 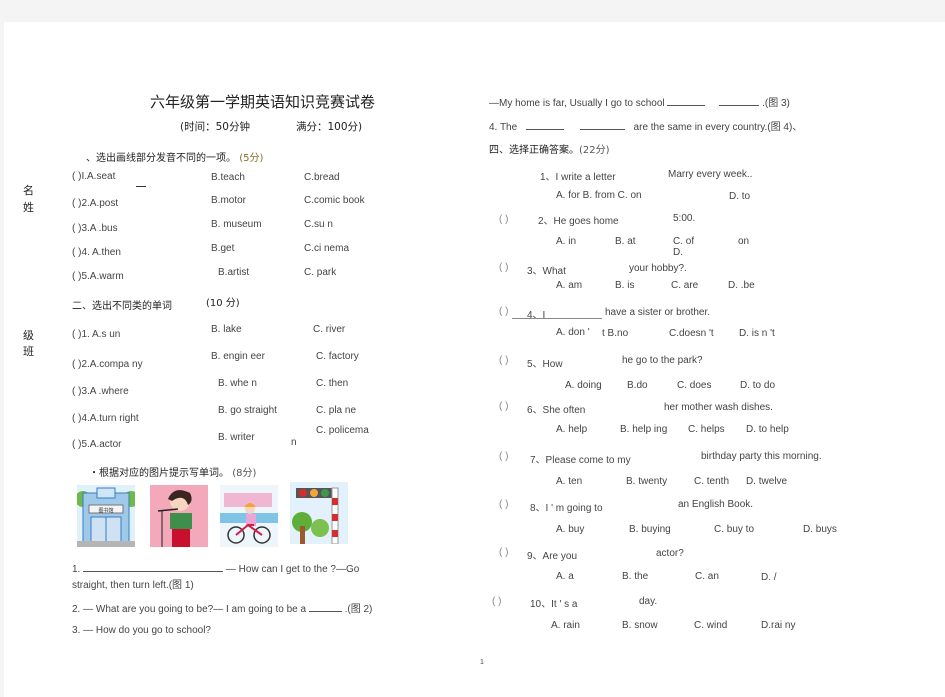 What do you see at coordinates (694, 385) in the screenshot?
I see `s4-q5-opt-c: C. does` at bounding box center [694, 385].